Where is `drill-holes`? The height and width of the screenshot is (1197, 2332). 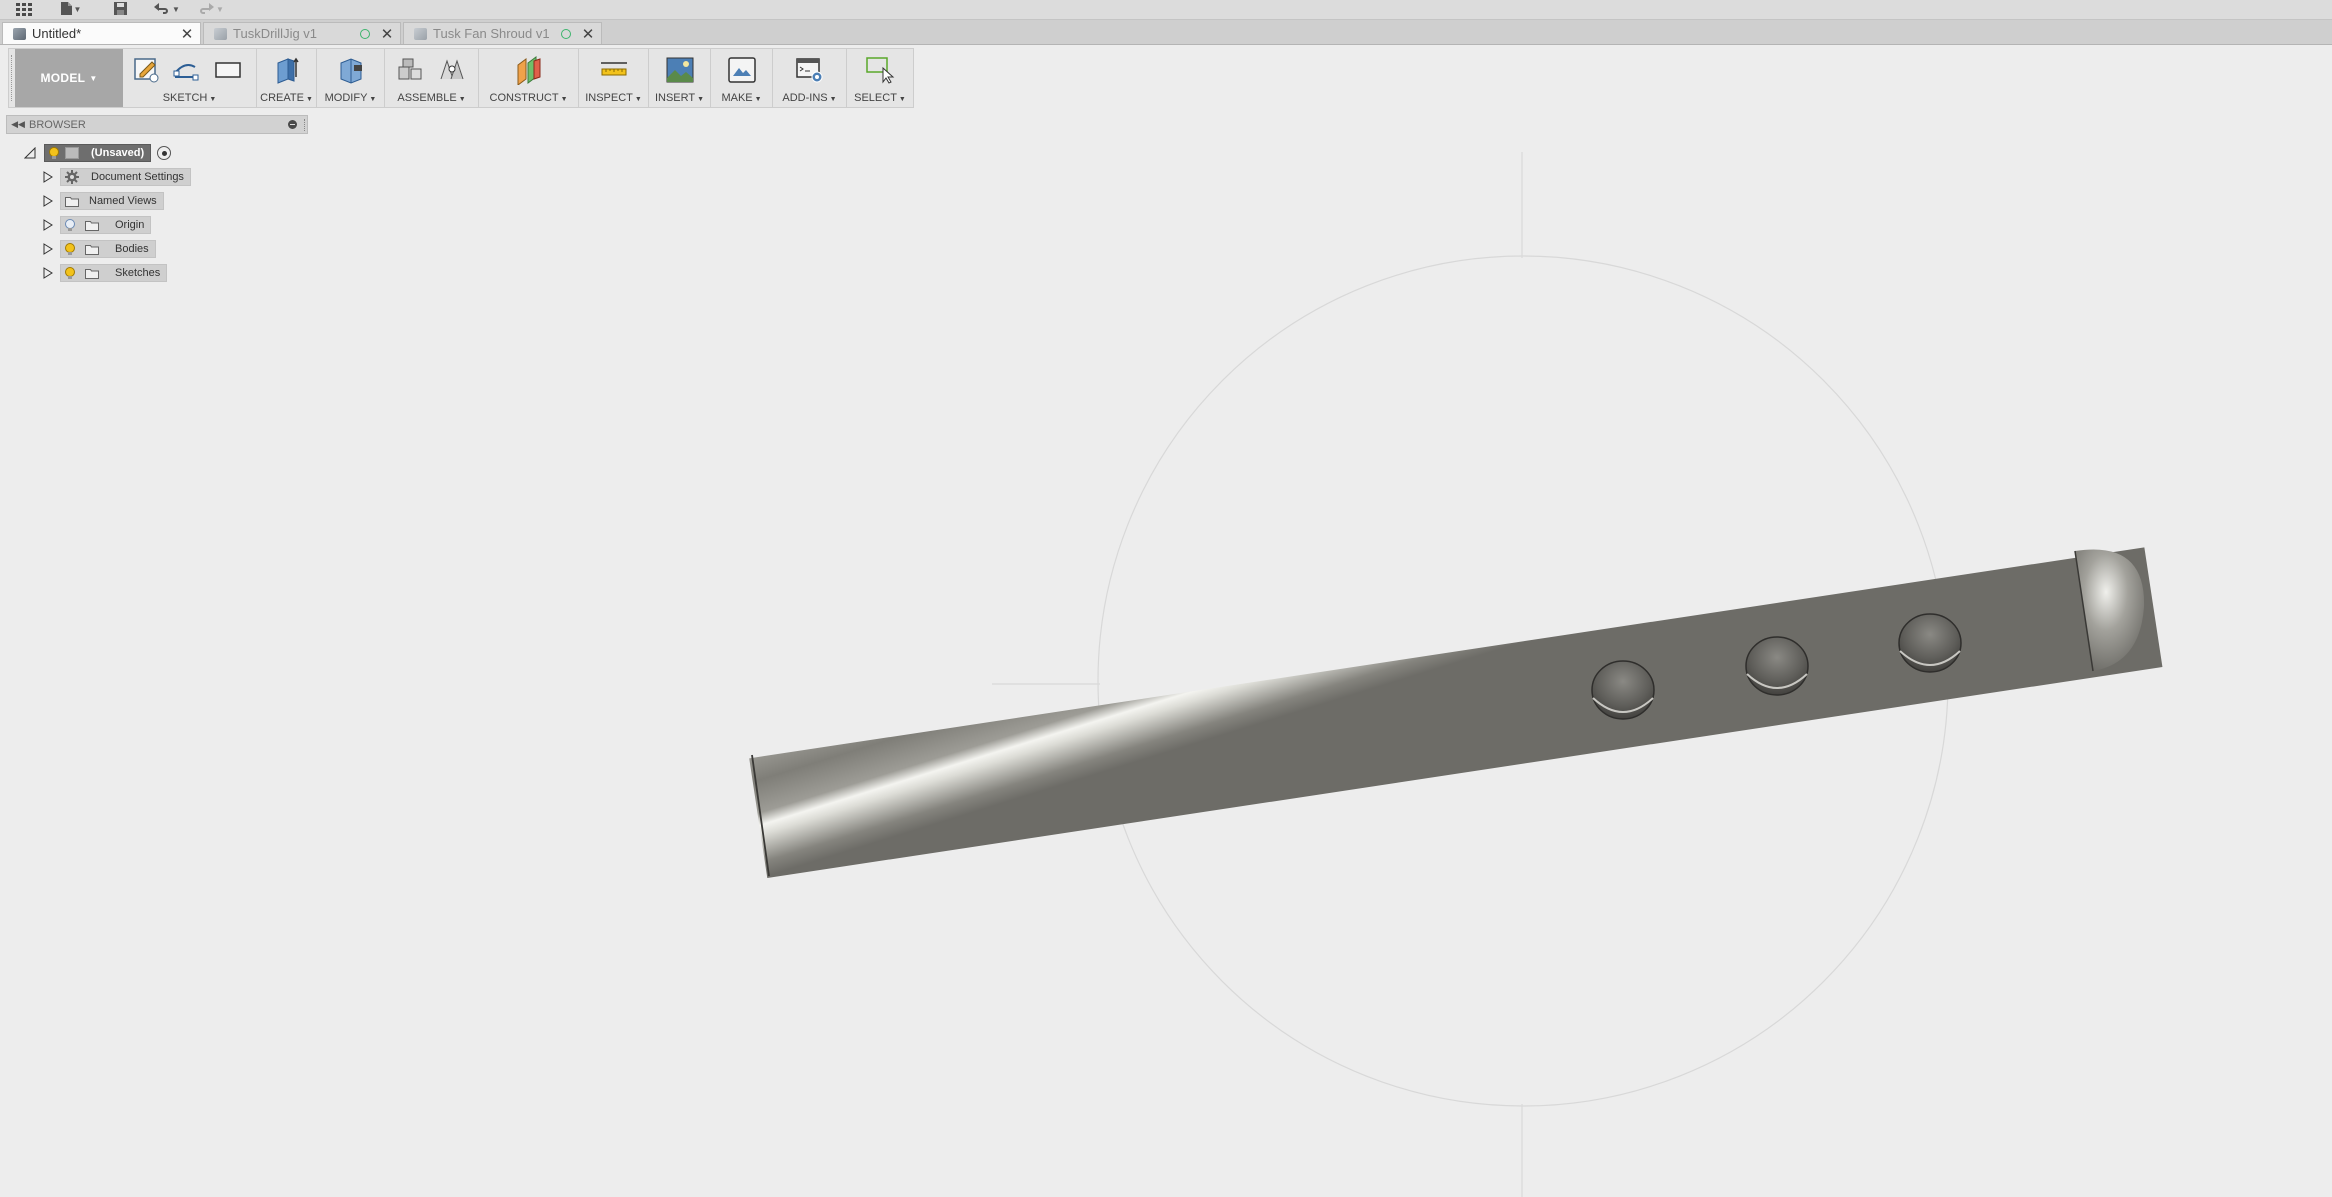 drill-holes is located at coordinates (1776, 666).